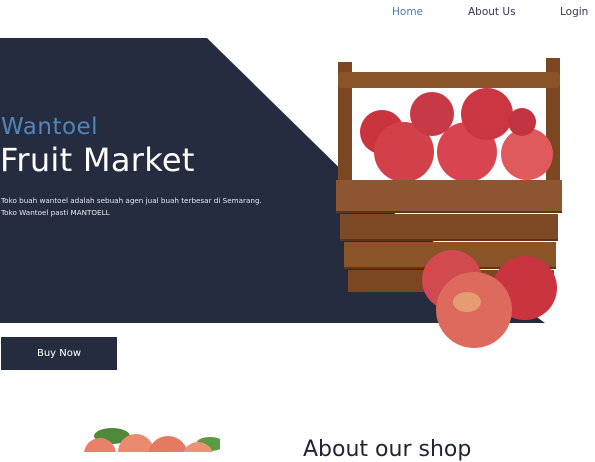  What do you see at coordinates (574, 12) in the screenshot?
I see `nav-link-login: Login` at bounding box center [574, 12].